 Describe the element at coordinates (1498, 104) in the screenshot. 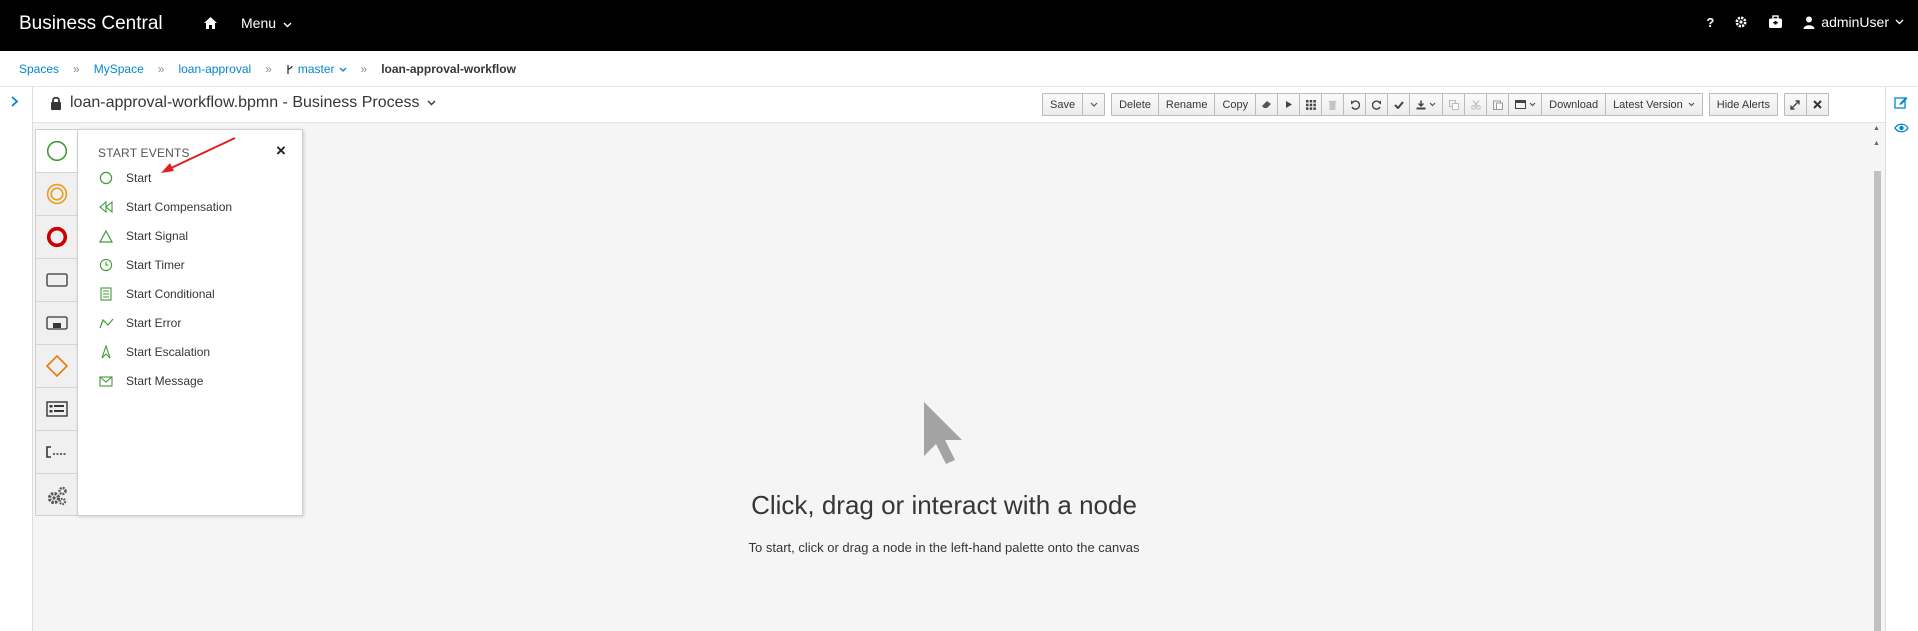

I see `paste-icon` at that location.